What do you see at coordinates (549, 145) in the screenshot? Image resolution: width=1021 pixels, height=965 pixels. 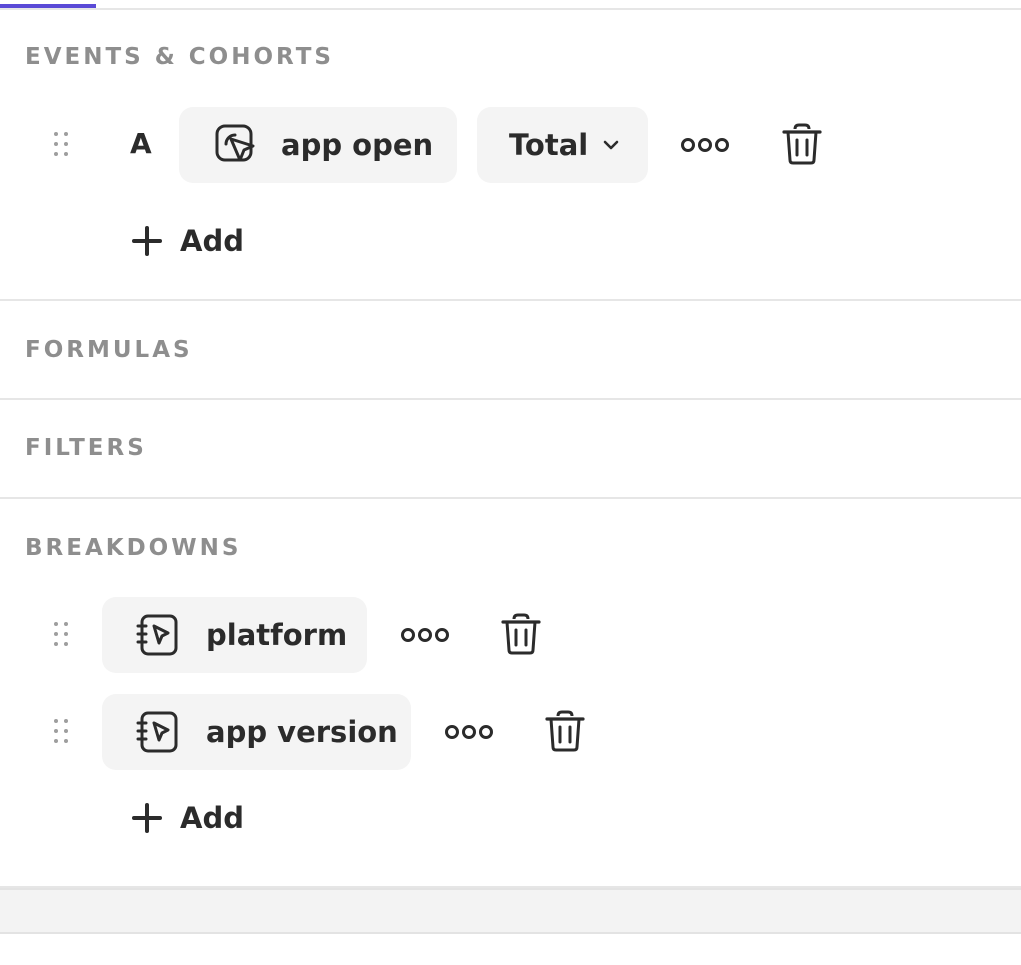 I see `aggregation-label: Total` at bounding box center [549, 145].